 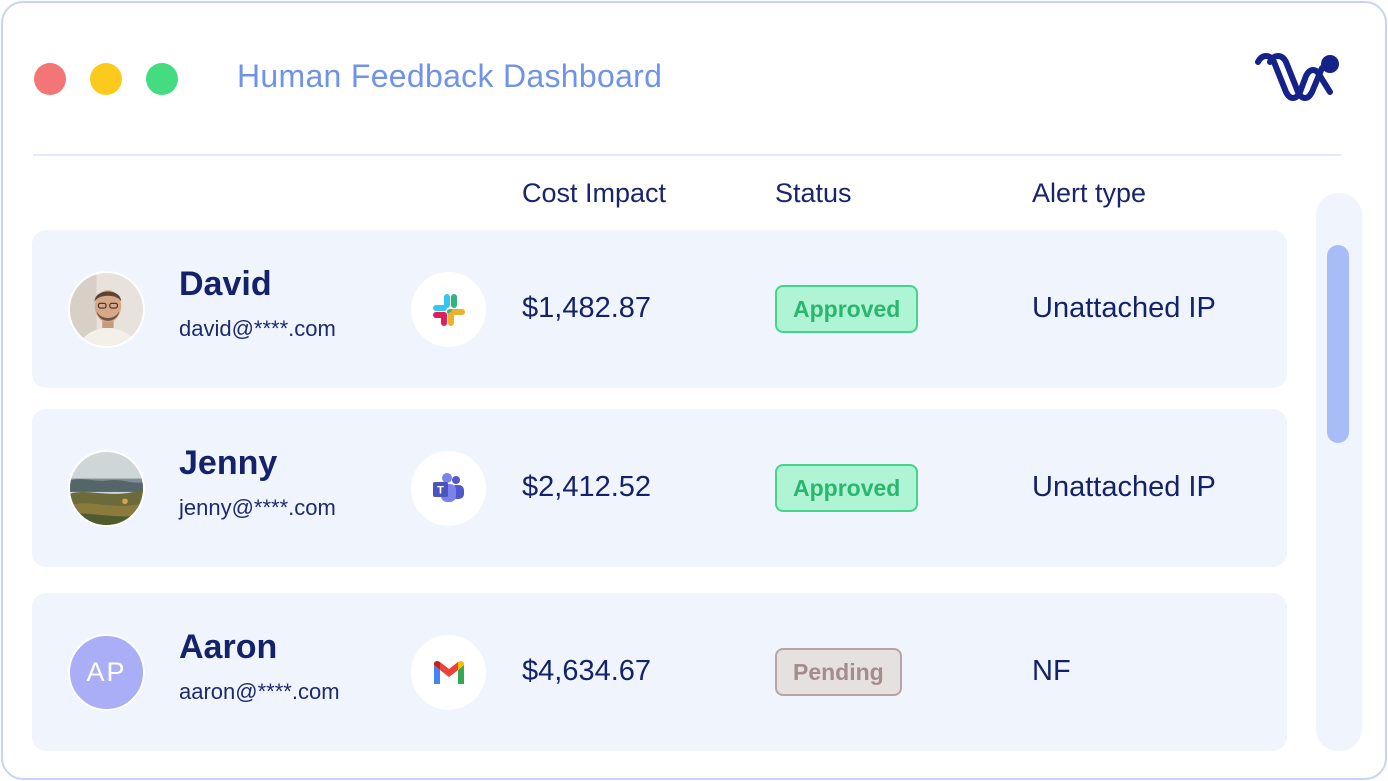 What do you see at coordinates (162, 79) in the screenshot?
I see `window-maximize-button` at bounding box center [162, 79].